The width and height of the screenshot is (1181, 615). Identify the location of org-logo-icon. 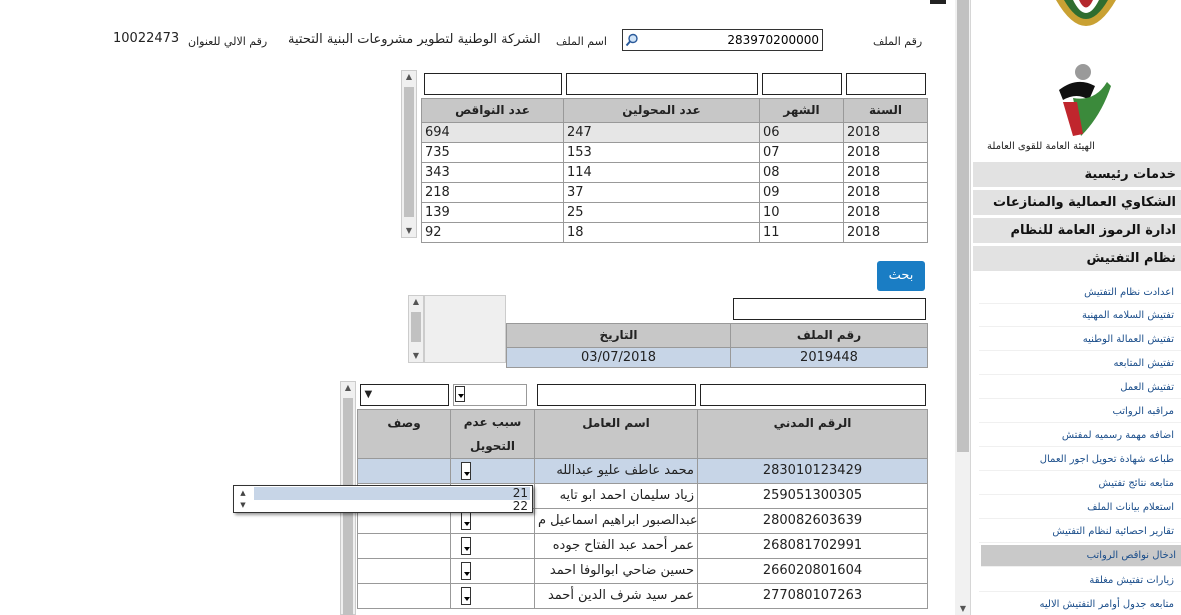
(1085, 100).